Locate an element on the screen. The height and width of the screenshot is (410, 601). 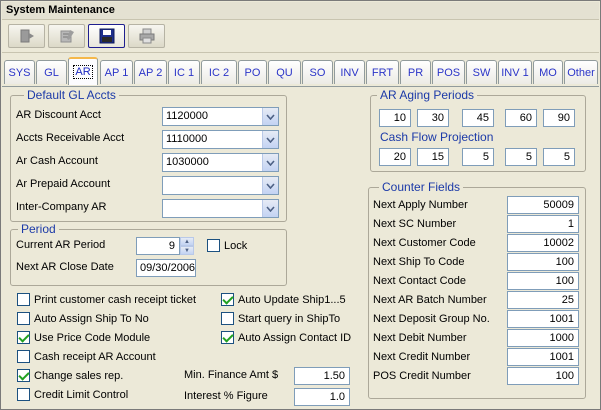
toolbar is located at coordinates (300, 36).